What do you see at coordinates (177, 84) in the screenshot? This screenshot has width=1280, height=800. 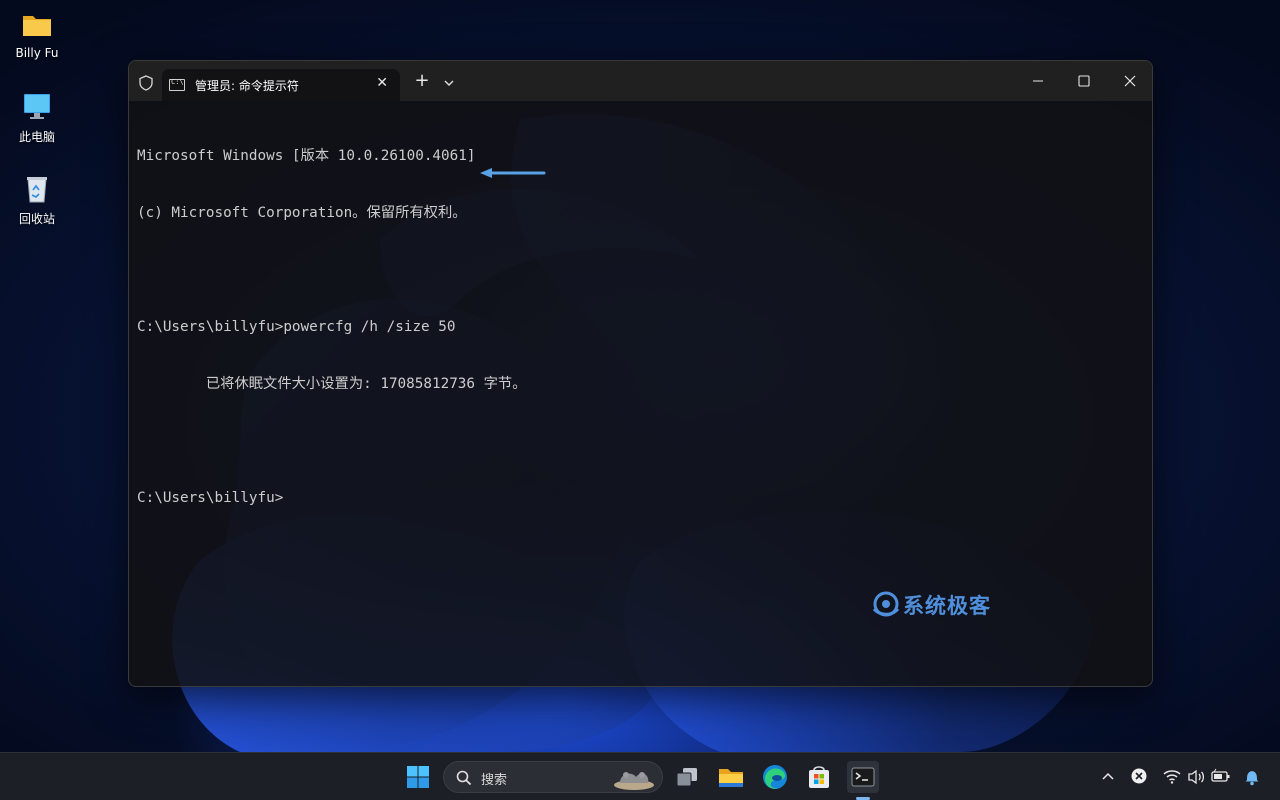 I see `command-prompt-icon` at bounding box center [177, 84].